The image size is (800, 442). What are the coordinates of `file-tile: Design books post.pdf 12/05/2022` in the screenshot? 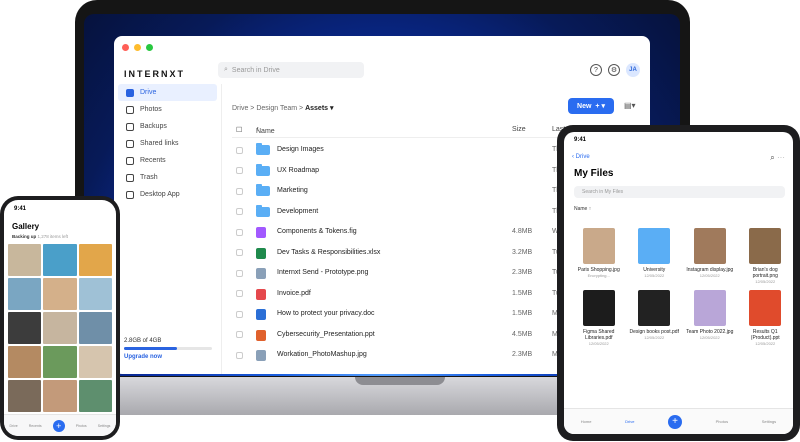 It's located at (655, 318).